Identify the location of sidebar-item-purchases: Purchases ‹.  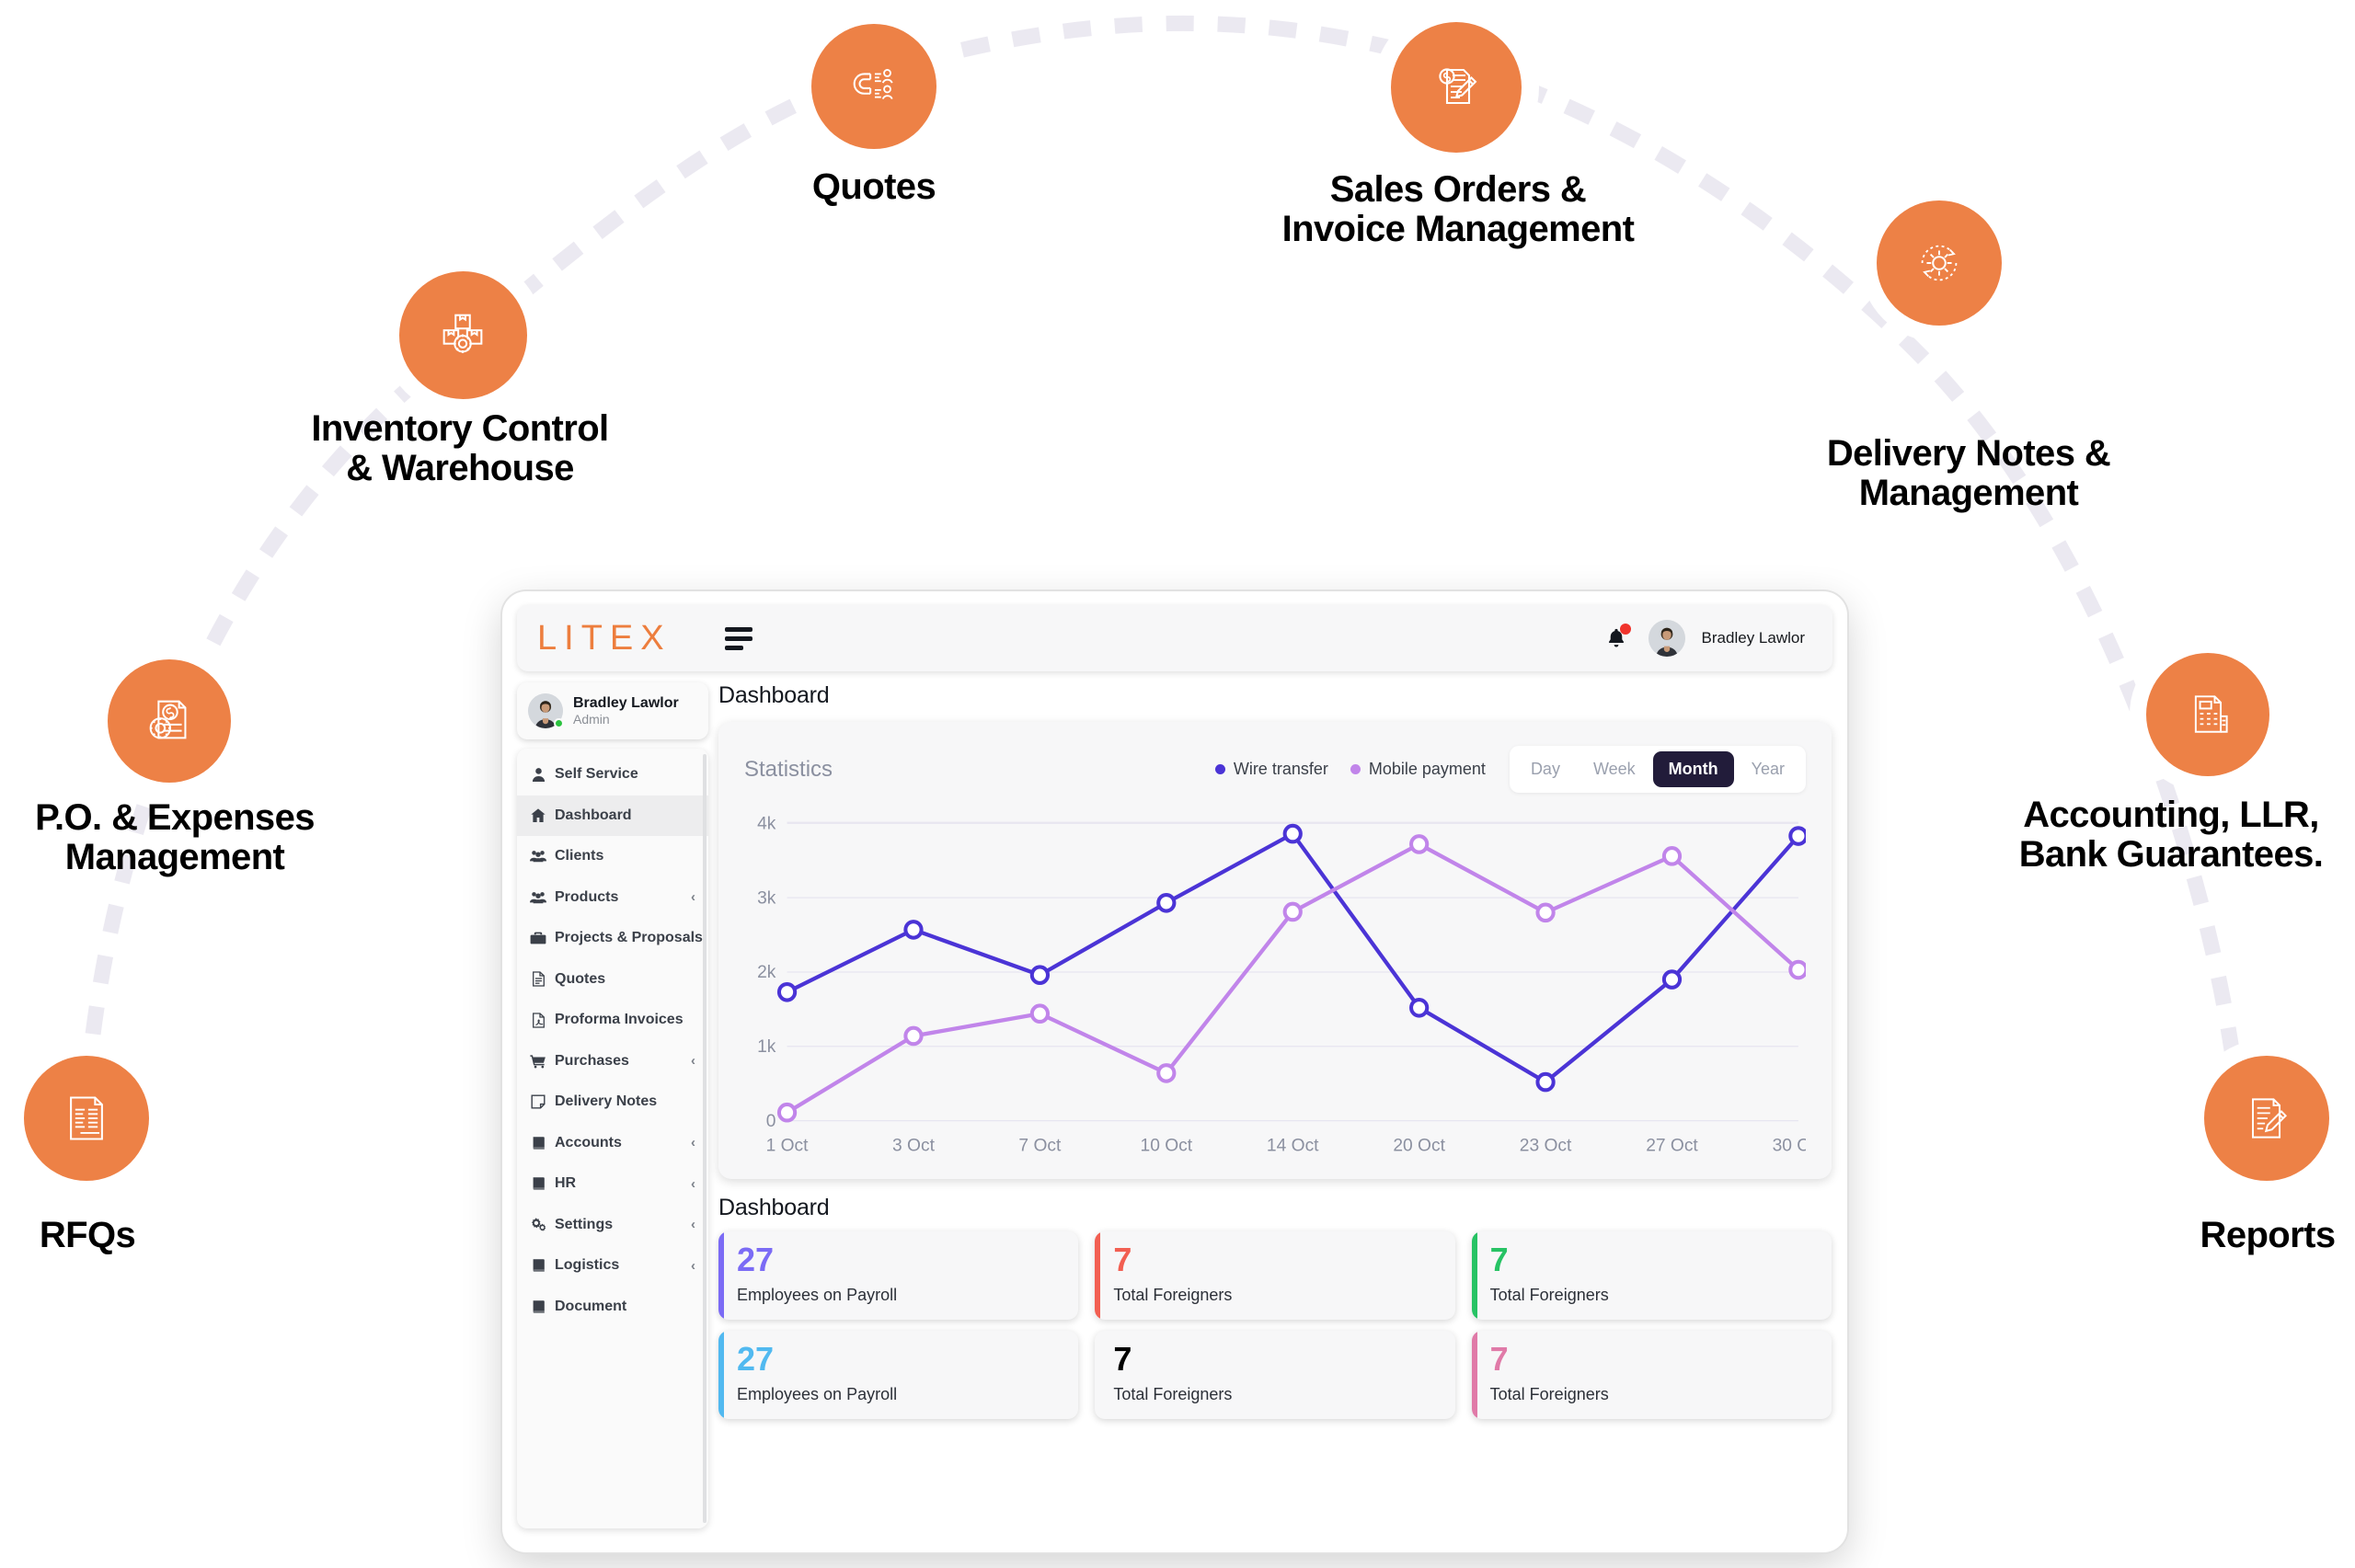
(612, 1061).